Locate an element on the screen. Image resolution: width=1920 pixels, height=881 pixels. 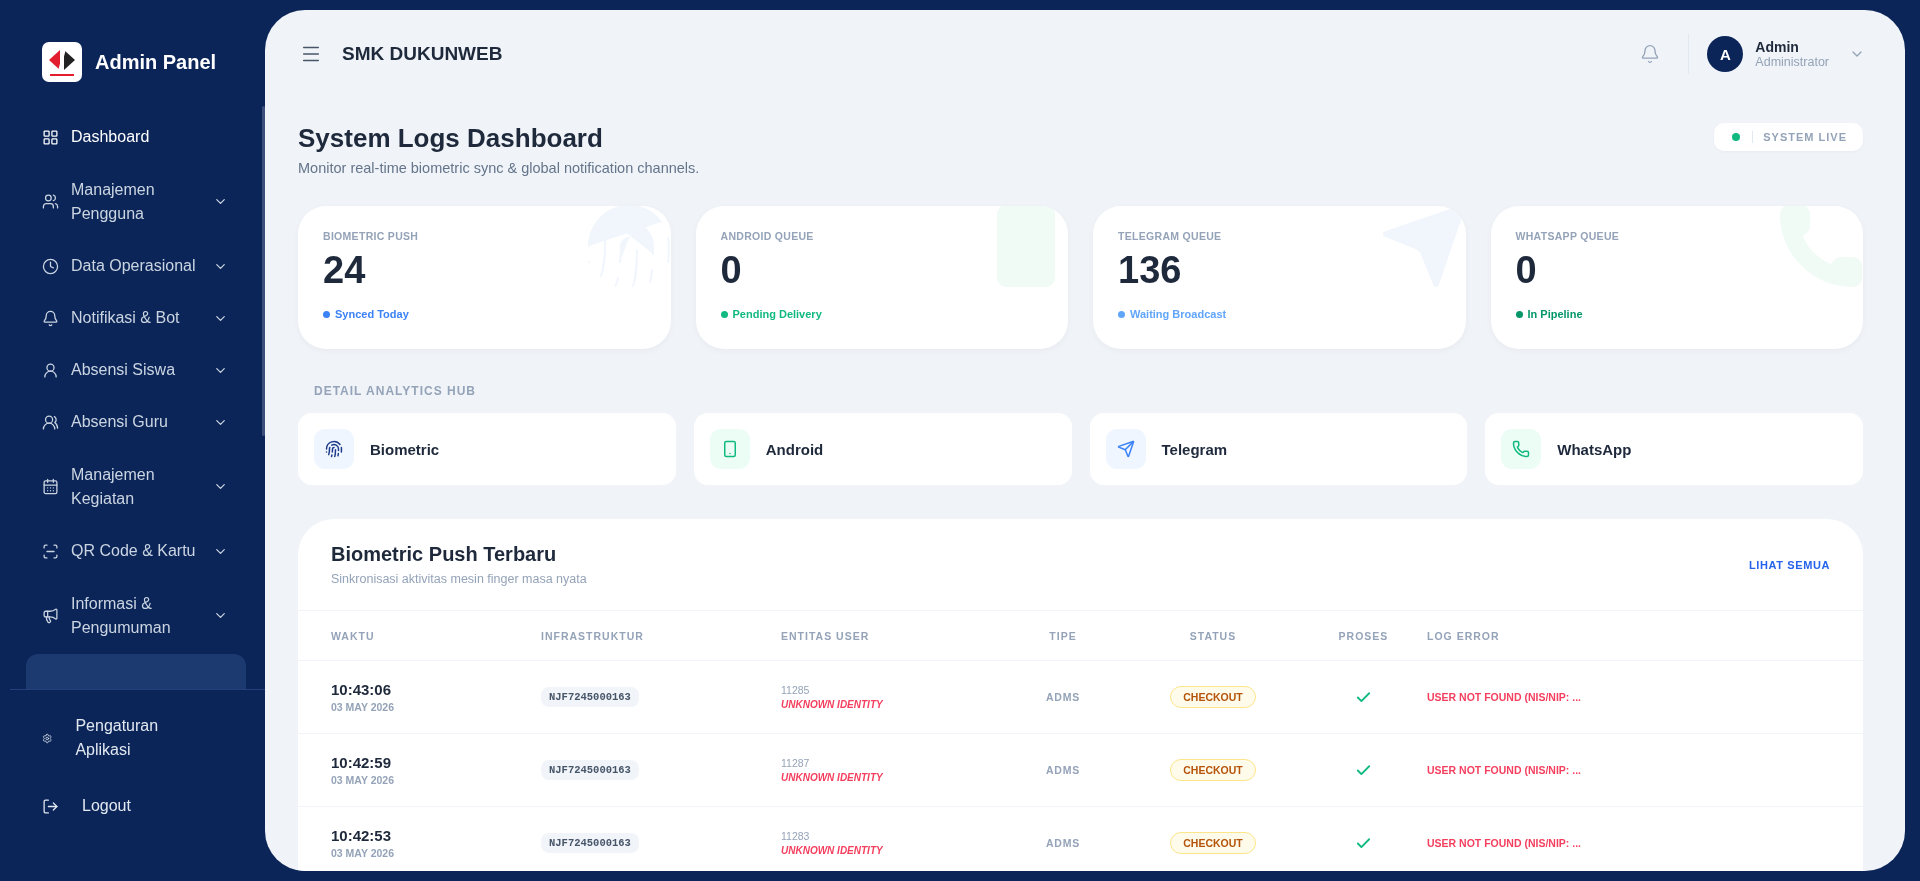
user-id: 11287 is located at coordinates (795, 763).